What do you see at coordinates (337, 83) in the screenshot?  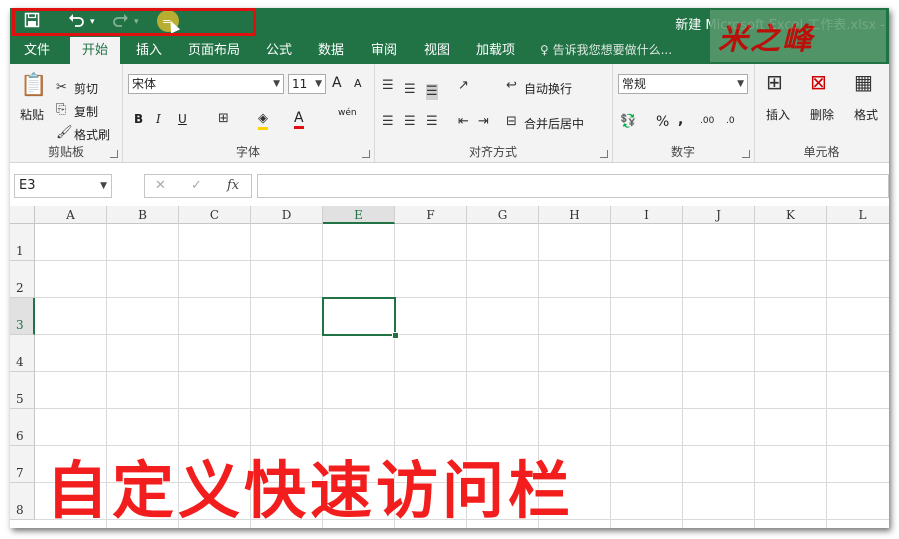 I see `grow-font-button: A` at bounding box center [337, 83].